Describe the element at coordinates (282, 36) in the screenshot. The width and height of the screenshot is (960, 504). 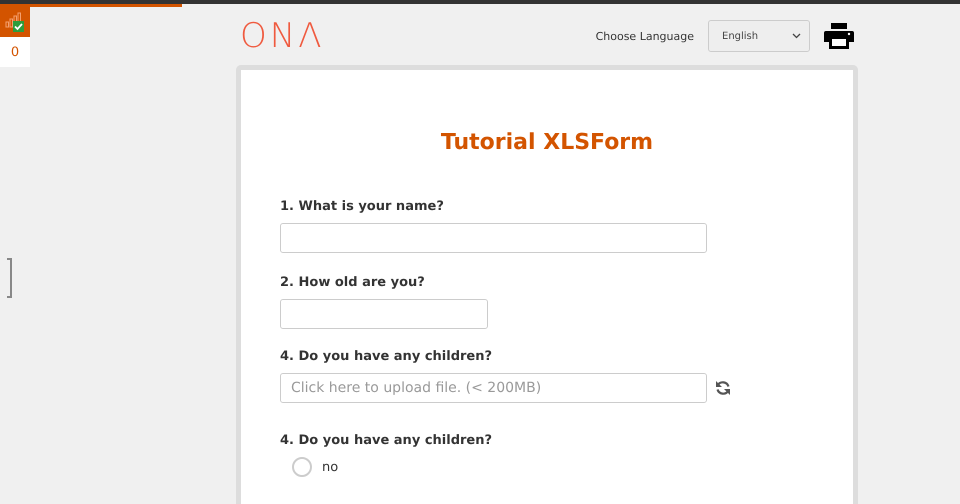
I see `logo: ONΛ` at that location.